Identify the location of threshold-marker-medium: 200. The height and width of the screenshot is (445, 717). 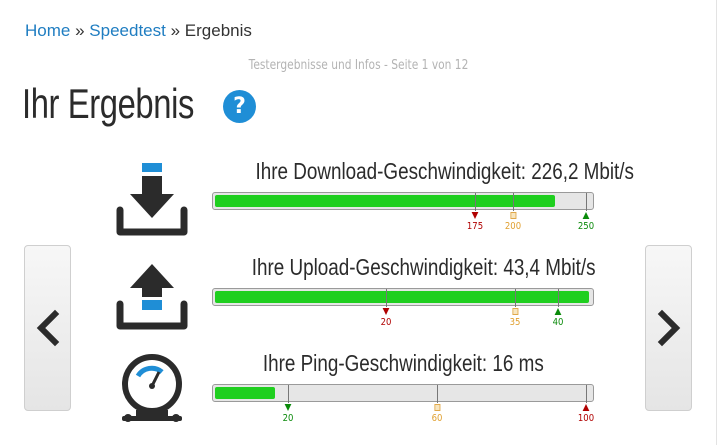
(513, 222).